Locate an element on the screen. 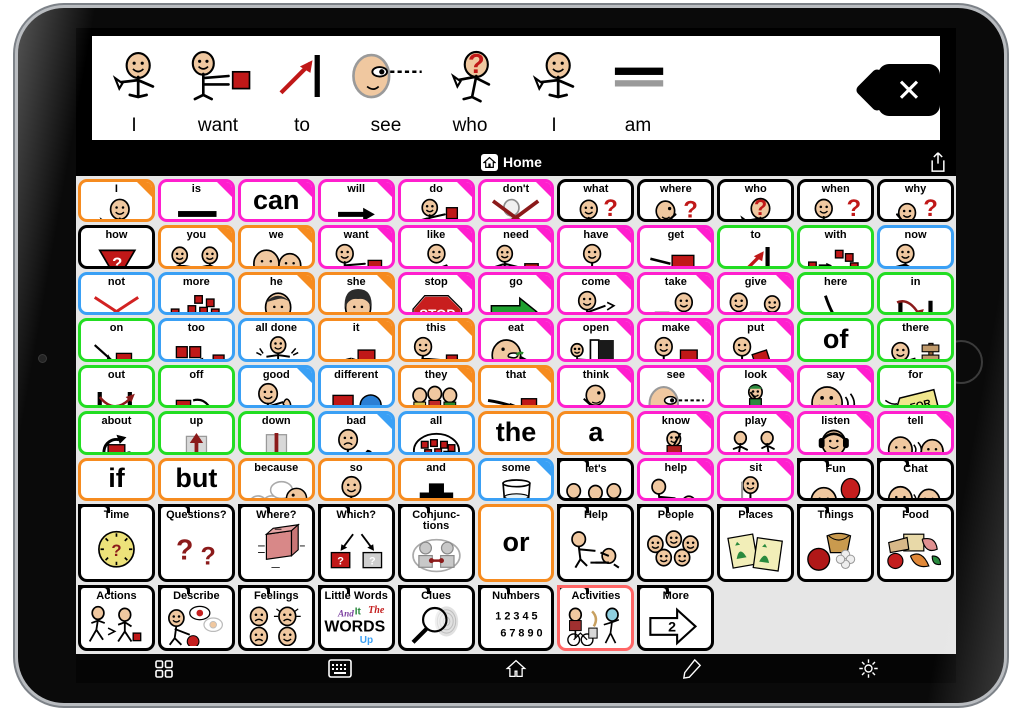  grid-cell-will: will is located at coordinates (356, 201).